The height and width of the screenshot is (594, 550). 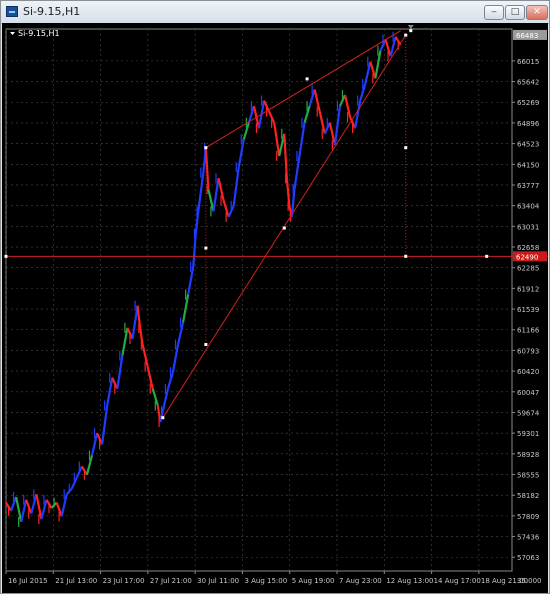 What do you see at coordinates (76, 581) in the screenshot?
I see `time-tick-label: 21 Jul 13:00` at bounding box center [76, 581].